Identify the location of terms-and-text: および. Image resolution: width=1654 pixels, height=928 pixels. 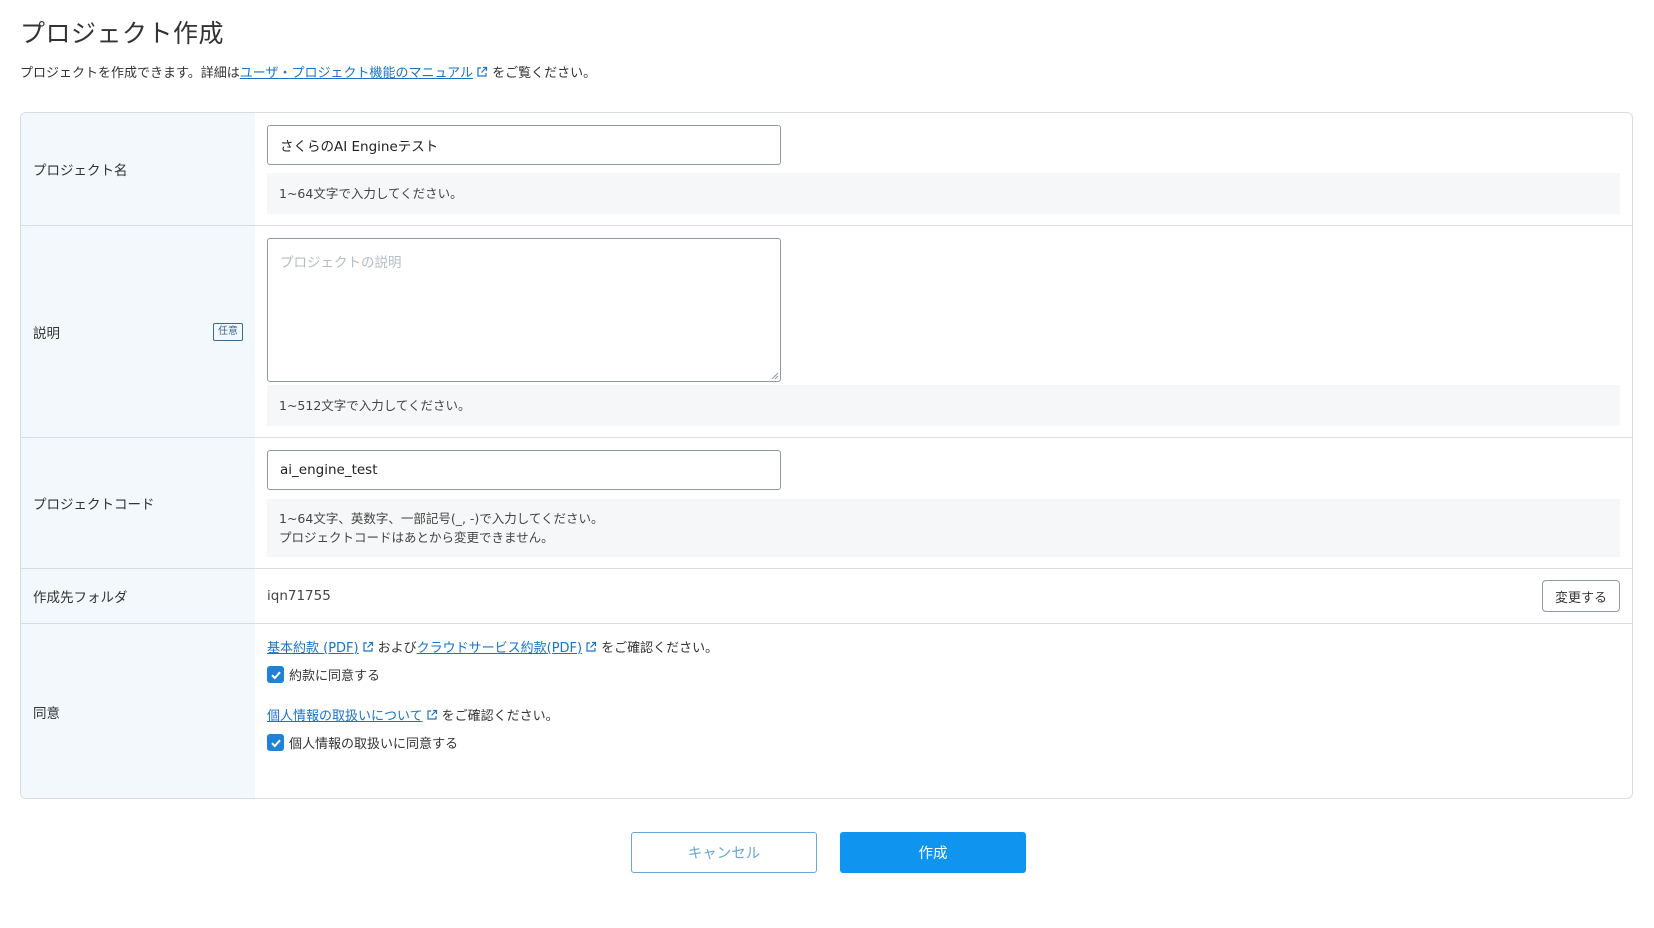
(397, 648).